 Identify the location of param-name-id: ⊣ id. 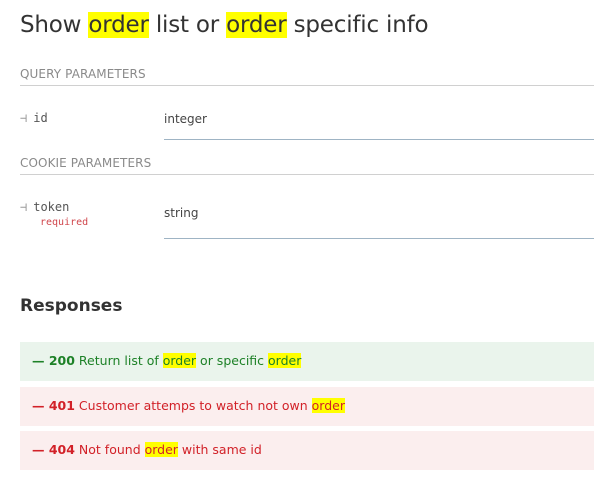
(34, 118).